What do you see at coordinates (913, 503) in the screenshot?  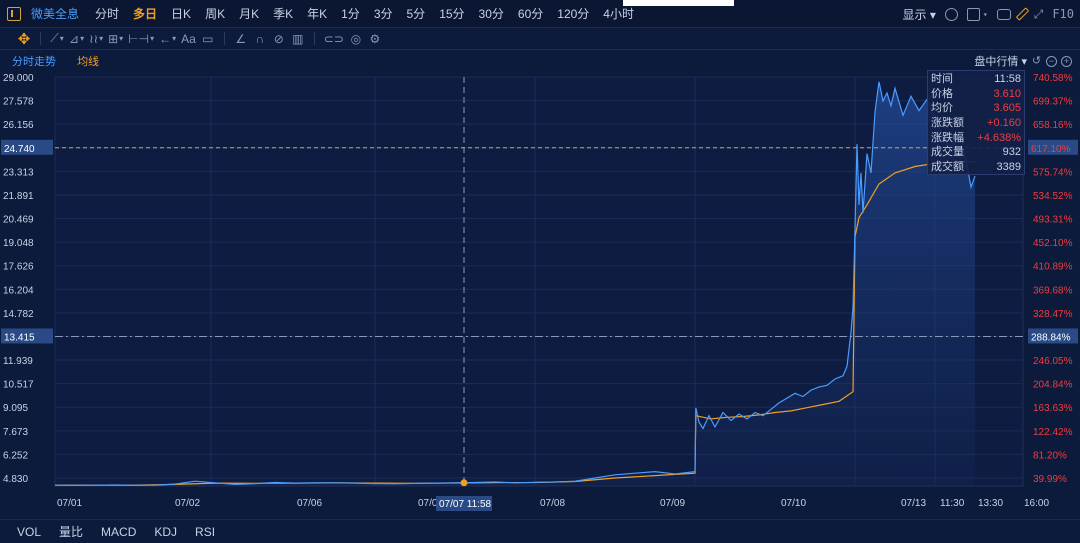 I see `x-tick-label: 07/13` at bounding box center [913, 503].